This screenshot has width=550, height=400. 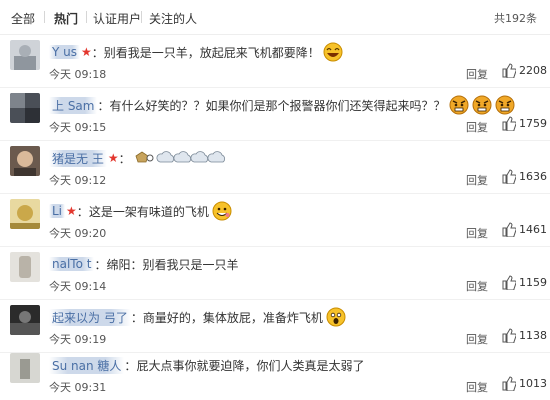 I want to click on comment-time: 今天 09:14, so click(x=78, y=286).